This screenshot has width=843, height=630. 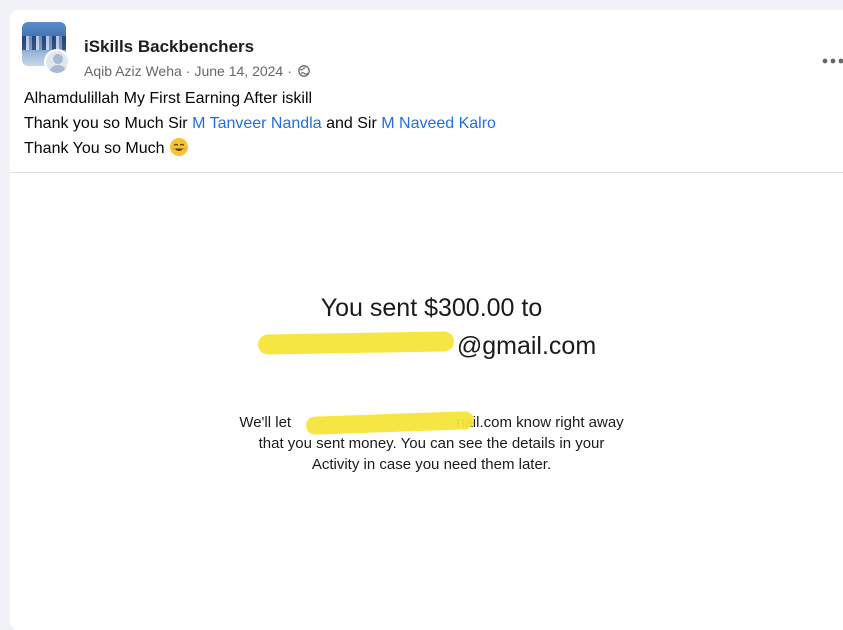 I want to click on receipt-body-line-3: Activity in case you need them later., so click(x=431, y=464).